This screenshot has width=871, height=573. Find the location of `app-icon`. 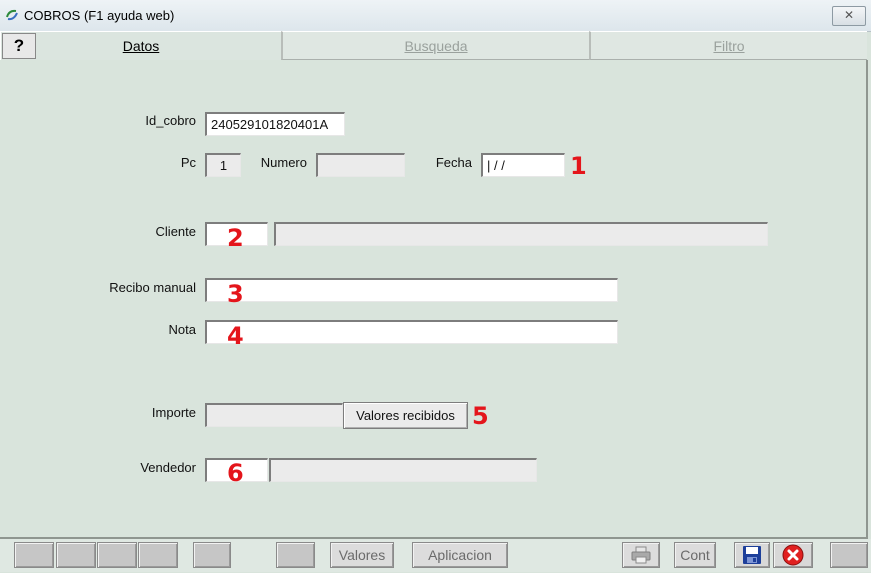

app-icon is located at coordinates (12, 15).